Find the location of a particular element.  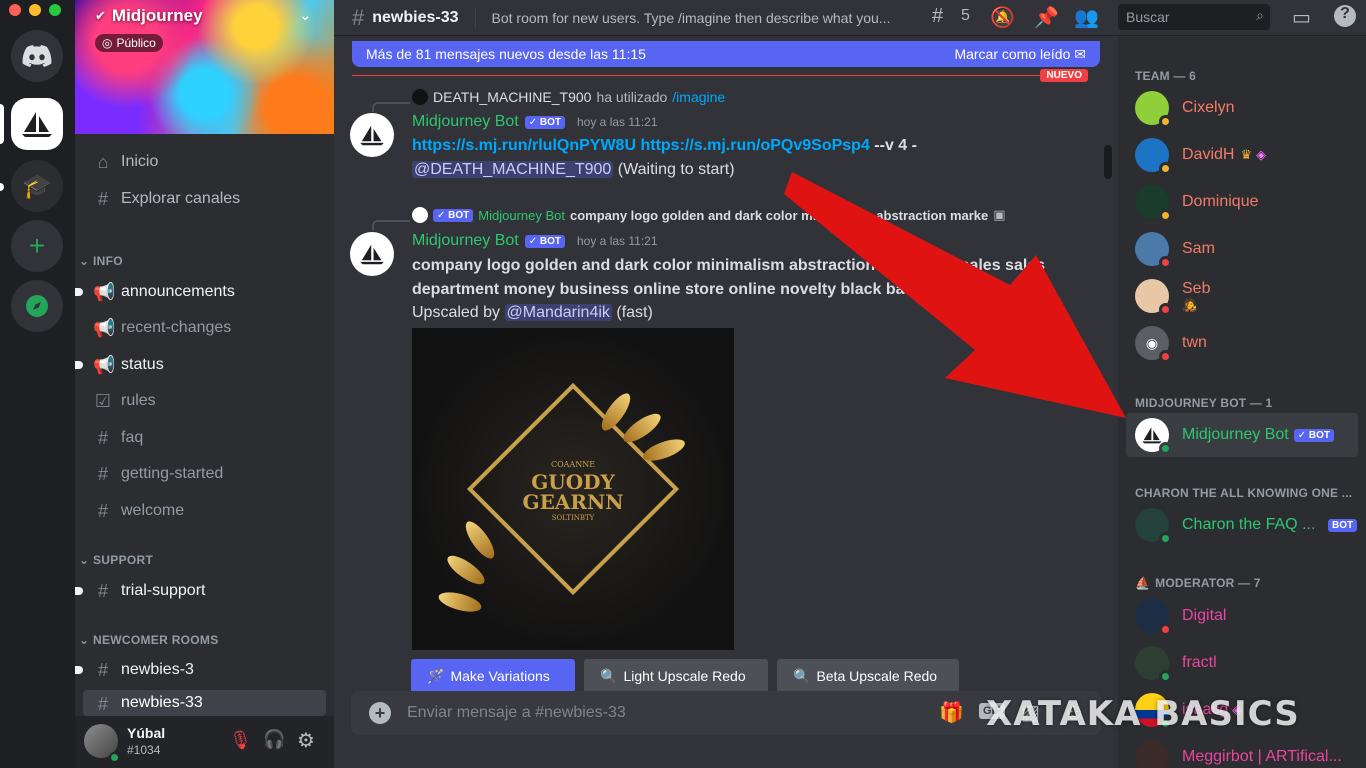

explore-servers-button is located at coordinates (37, 306).